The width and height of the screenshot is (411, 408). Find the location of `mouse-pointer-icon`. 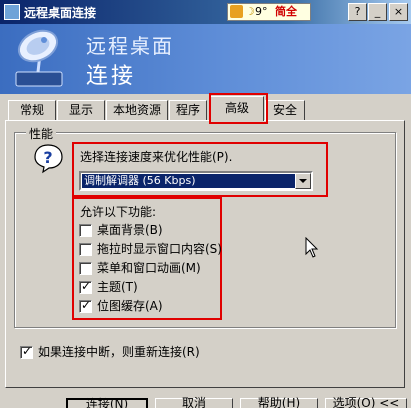

mouse-pointer-icon is located at coordinates (312, 247).